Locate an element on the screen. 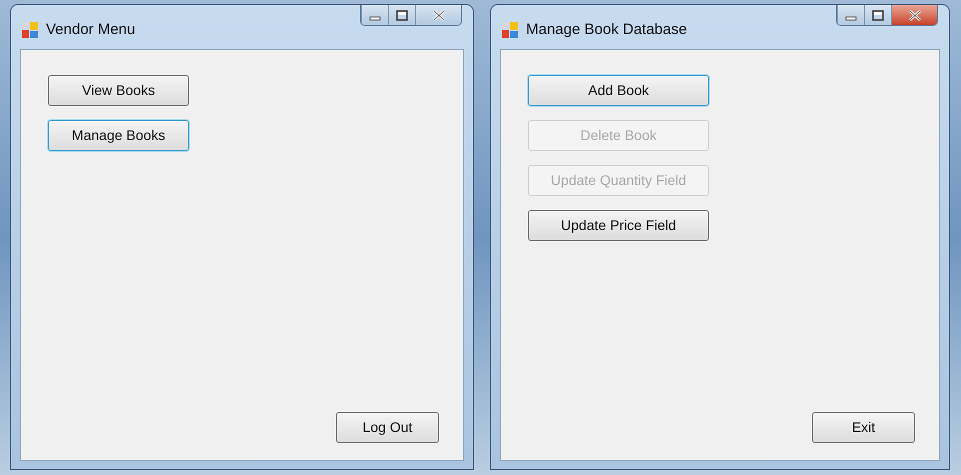 This screenshot has height=475, width=961. form-button: Exit is located at coordinates (863, 427).